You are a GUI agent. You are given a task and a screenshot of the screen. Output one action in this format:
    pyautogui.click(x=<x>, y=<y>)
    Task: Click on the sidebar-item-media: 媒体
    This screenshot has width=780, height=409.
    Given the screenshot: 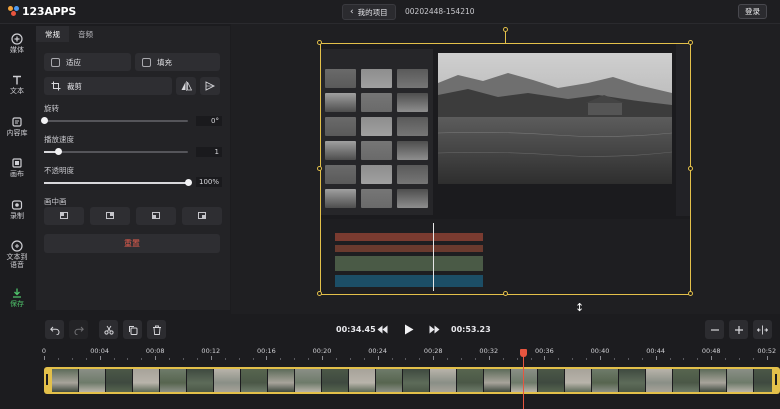 What is the action you would take?
    pyautogui.click(x=17, y=43)
    